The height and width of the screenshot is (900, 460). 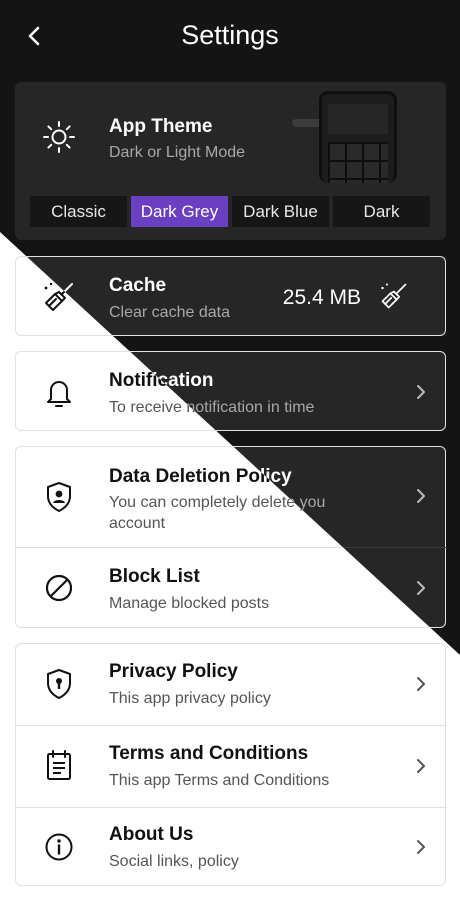 I want to click on theme-option-classic: Classic, so click(x=78, y=211).